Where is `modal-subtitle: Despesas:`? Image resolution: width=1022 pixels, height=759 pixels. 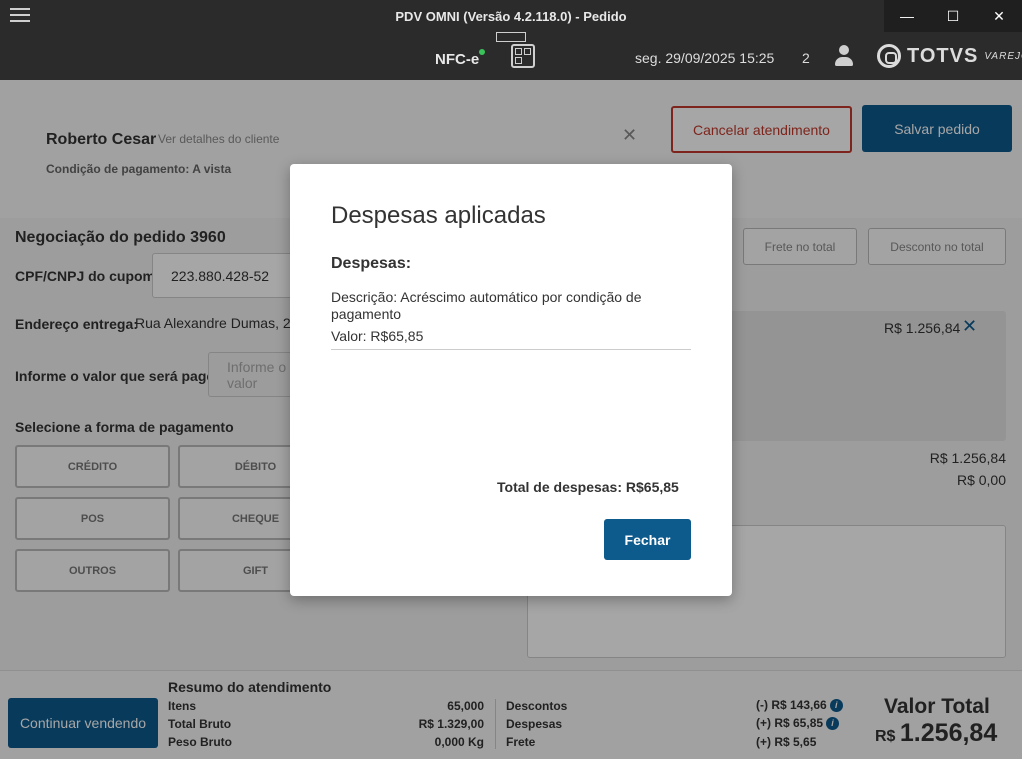 modal-subtitle: Despesas: is located at coordinates (371, 263).